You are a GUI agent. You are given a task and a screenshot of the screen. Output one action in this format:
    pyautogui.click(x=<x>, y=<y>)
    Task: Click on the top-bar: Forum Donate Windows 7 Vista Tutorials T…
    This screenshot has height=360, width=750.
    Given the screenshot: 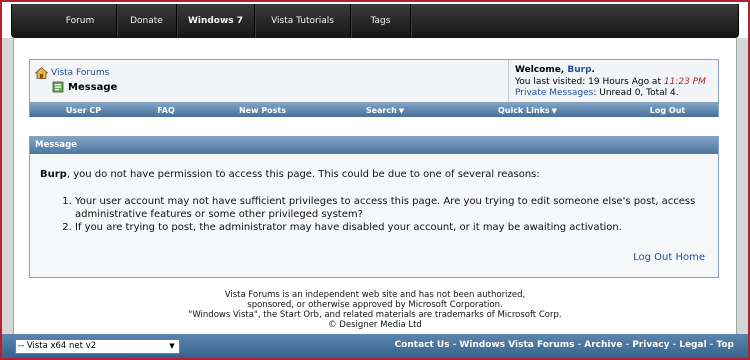 What is the action you would take?
    pyautogui.click(x=375, y=20)
    